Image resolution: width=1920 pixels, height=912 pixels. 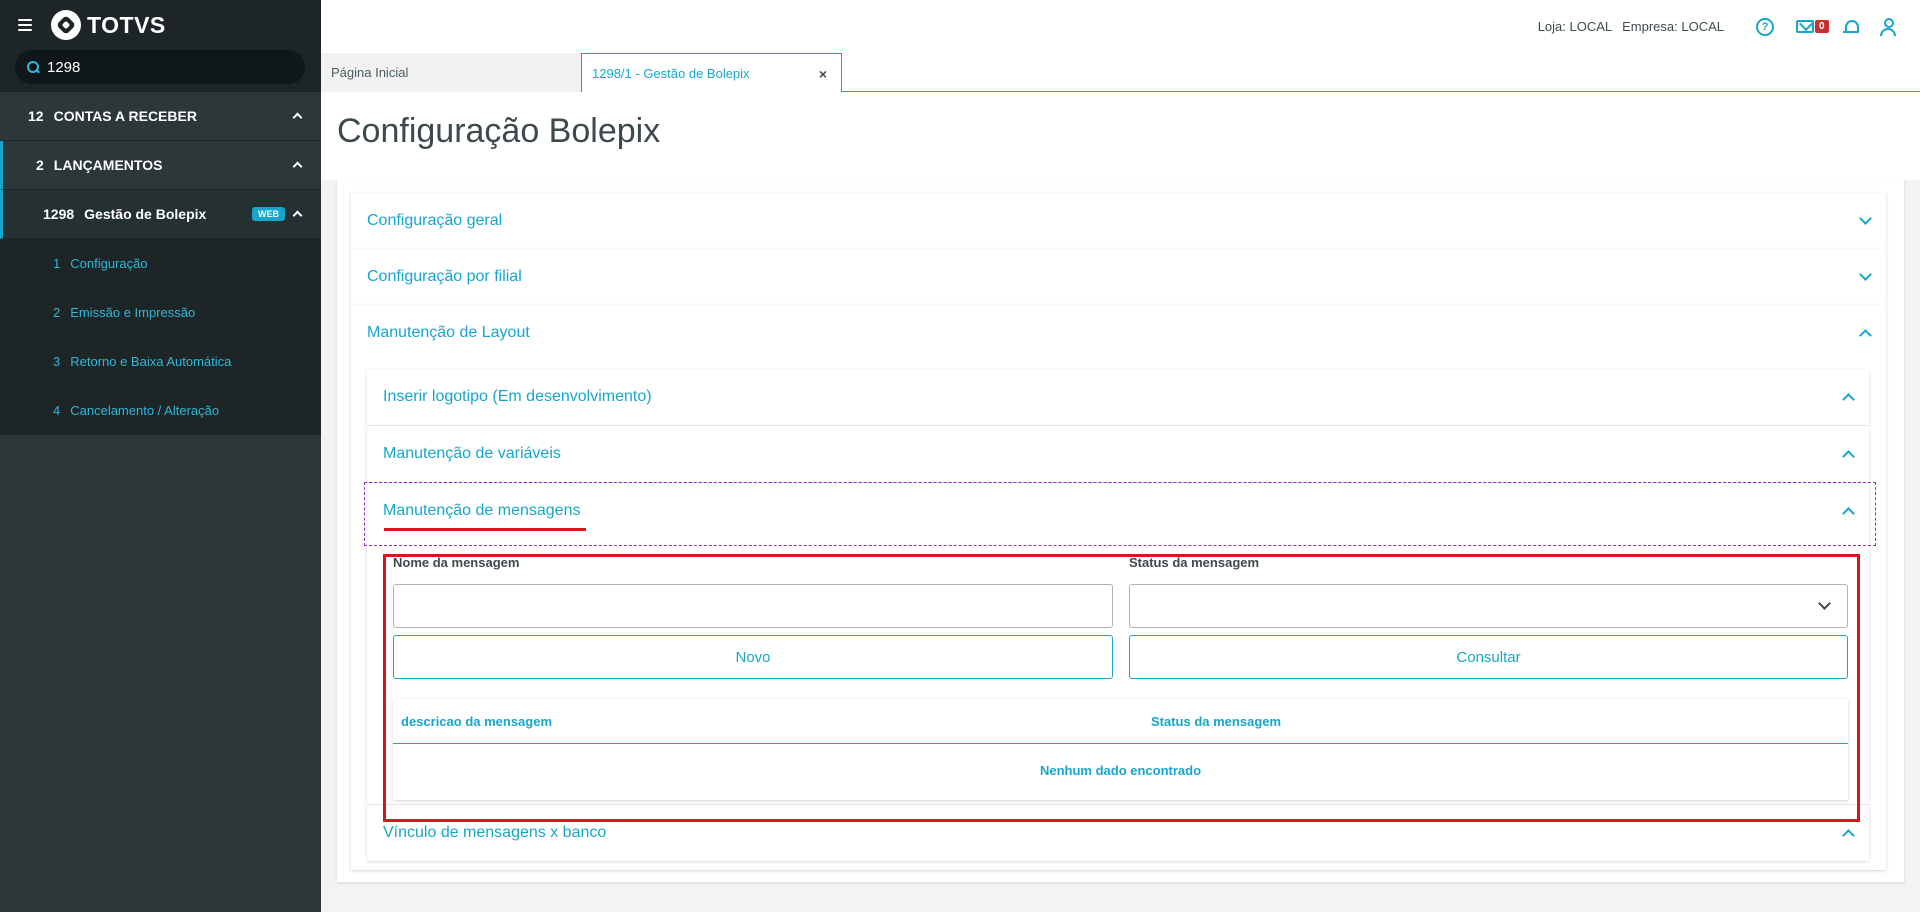 What do you see at coordinates (456, 562) in the screenshot?
I see `nome-mensagem-label: Nome da mensagem` at bounding box center [456, 562].